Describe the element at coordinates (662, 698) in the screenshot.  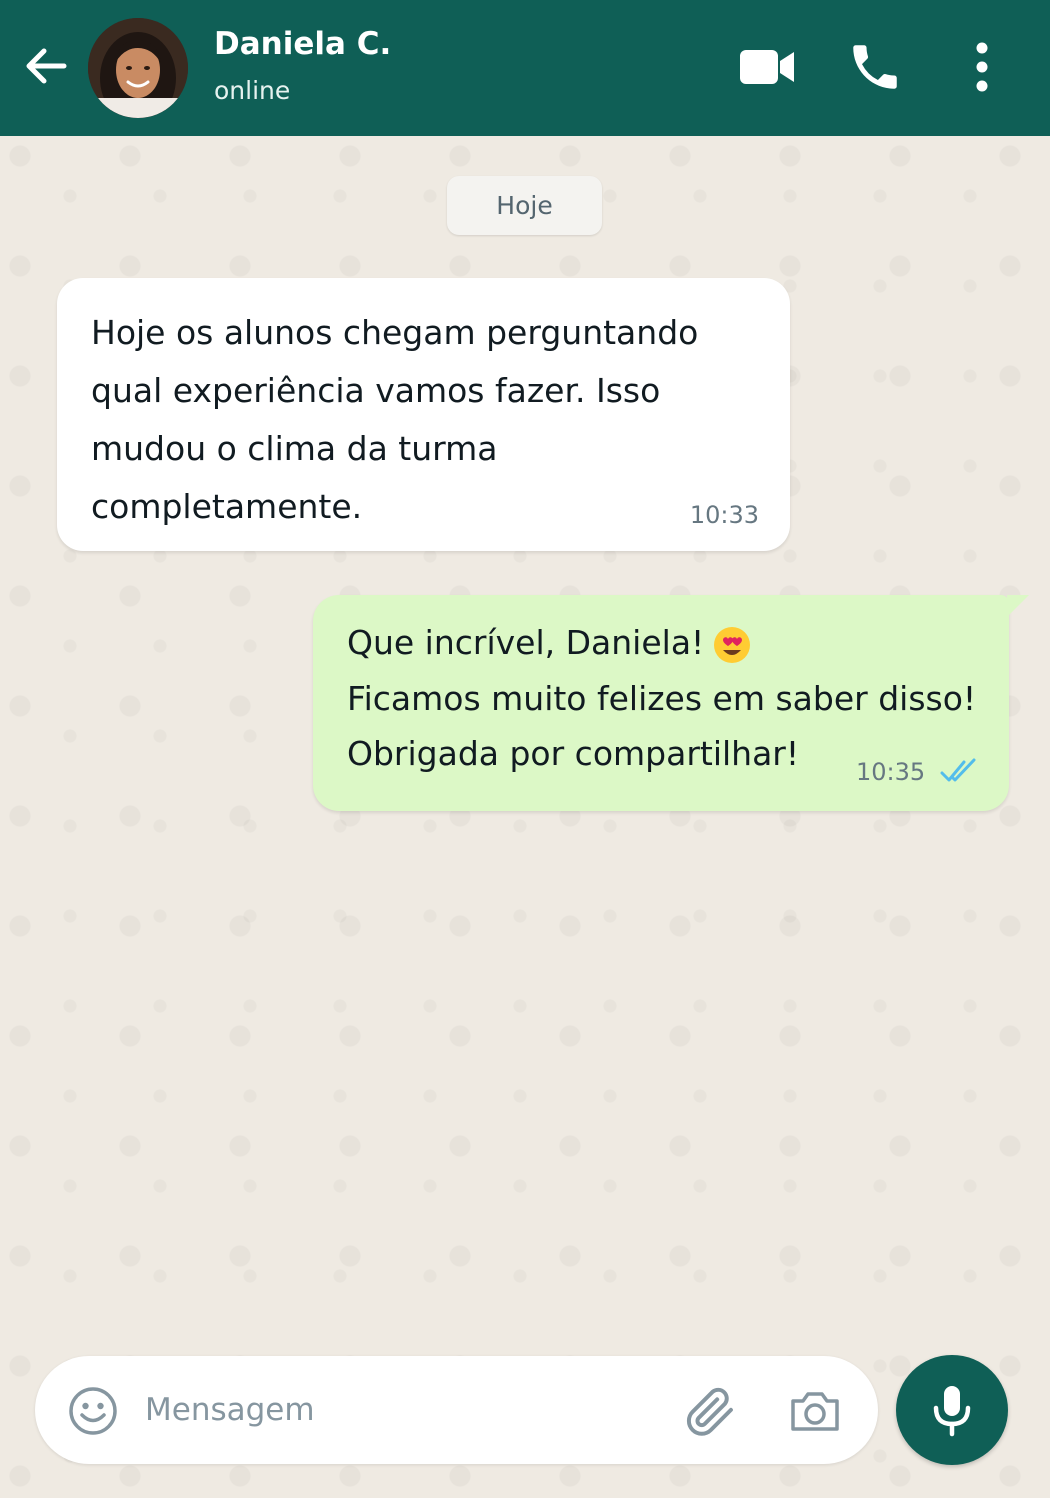
I see `message-line: Ficamos muito felizes em saber disso!` at that location.